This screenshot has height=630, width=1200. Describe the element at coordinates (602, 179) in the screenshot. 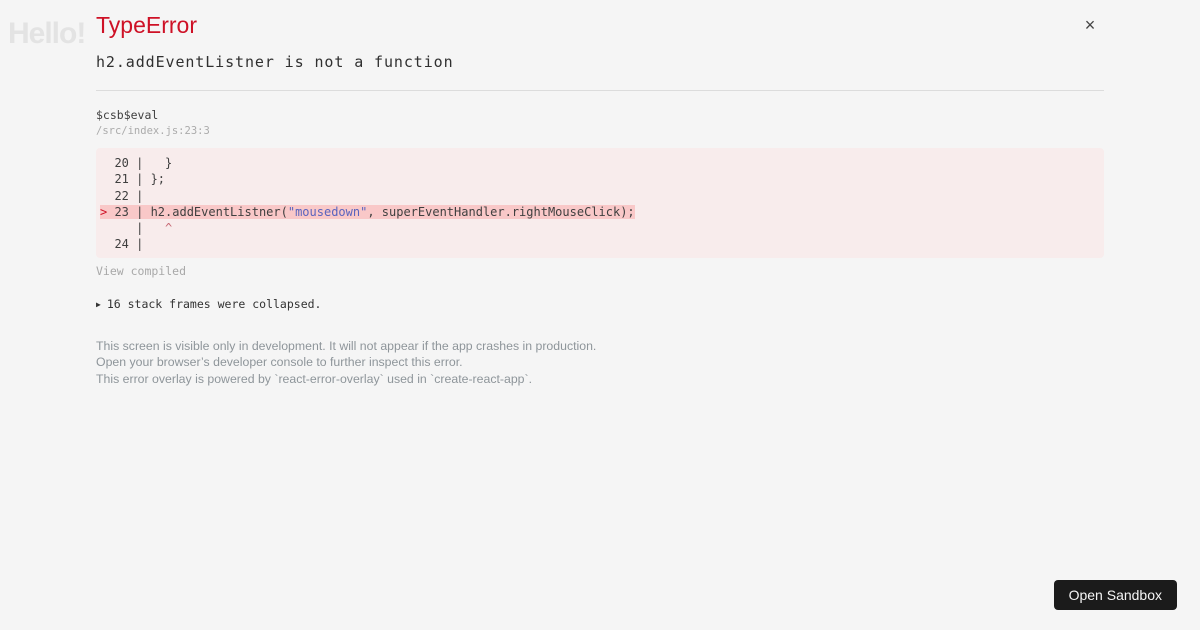

I see `code-line: 21 | };` at that location.